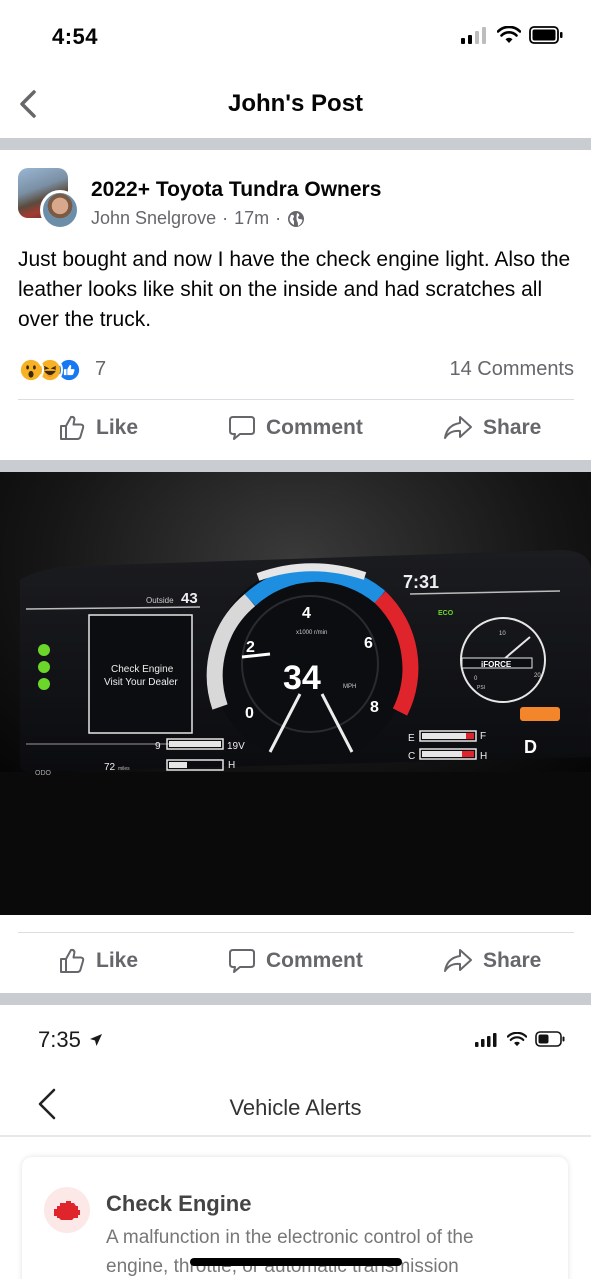 The width and height of the screenshot is (591, 1279). What do you see at coordinates (306, 613) in the screenshot?
I see `tach-mark-4: 4` at bounding box center [306, 613].